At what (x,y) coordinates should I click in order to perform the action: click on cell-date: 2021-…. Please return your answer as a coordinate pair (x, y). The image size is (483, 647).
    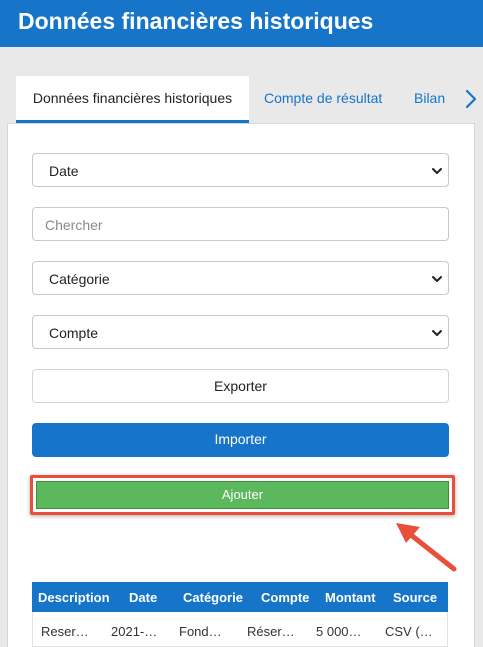
    Looking at the image, I should click on (134, 631).